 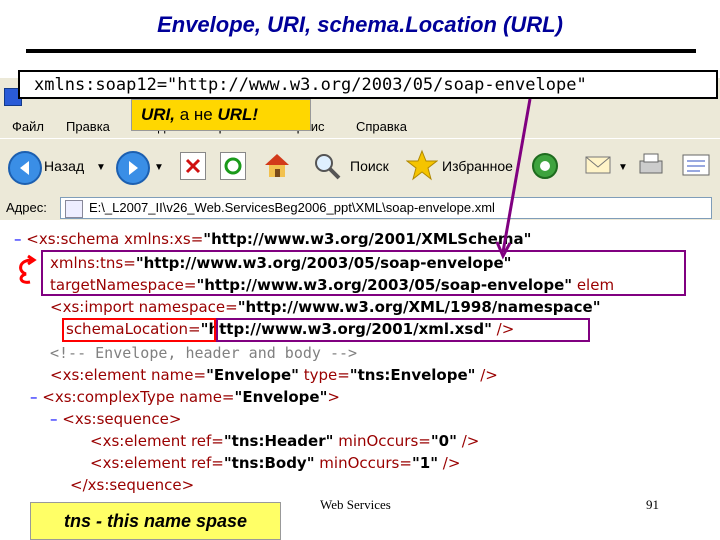 I want to click on footer-title: Web Services, so click(x=355, y=504).